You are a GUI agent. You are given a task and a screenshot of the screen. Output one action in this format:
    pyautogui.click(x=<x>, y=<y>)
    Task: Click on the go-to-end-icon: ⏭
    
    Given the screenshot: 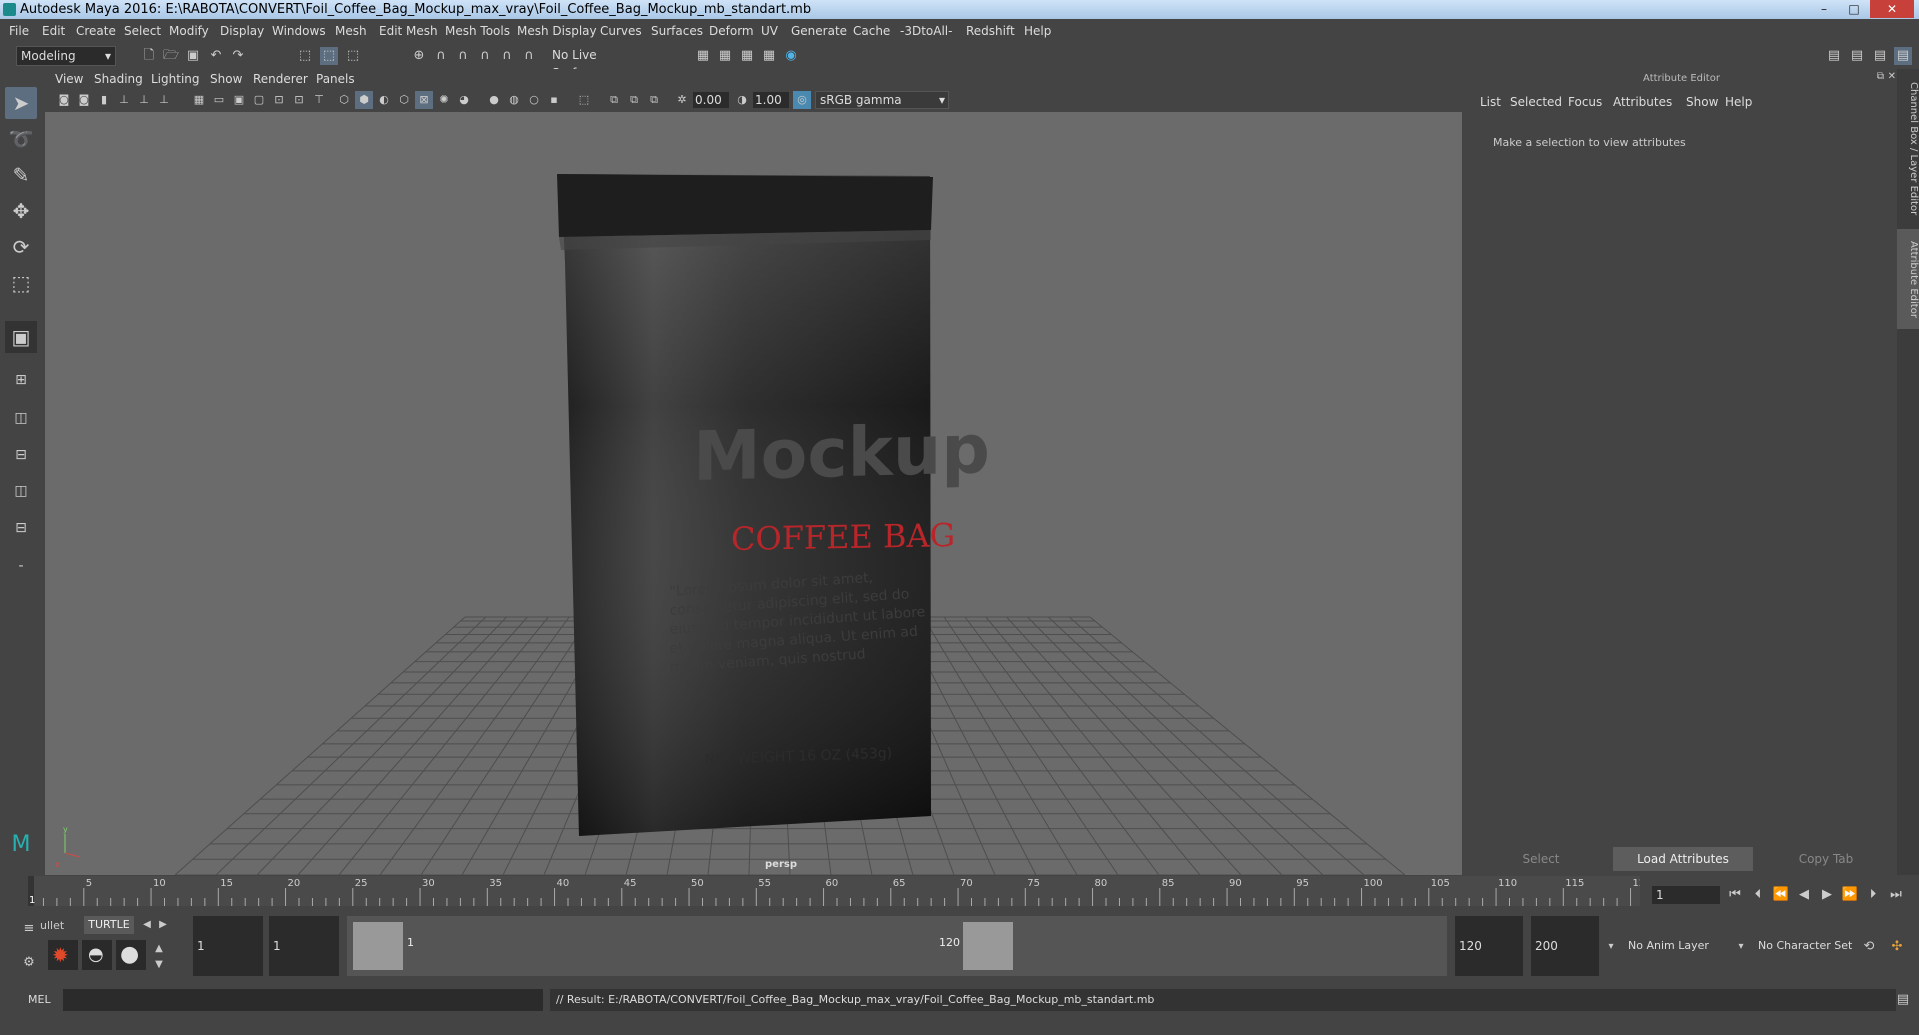 What is the action you would take?
    pyautogui.click(x=1896, y=895)
    